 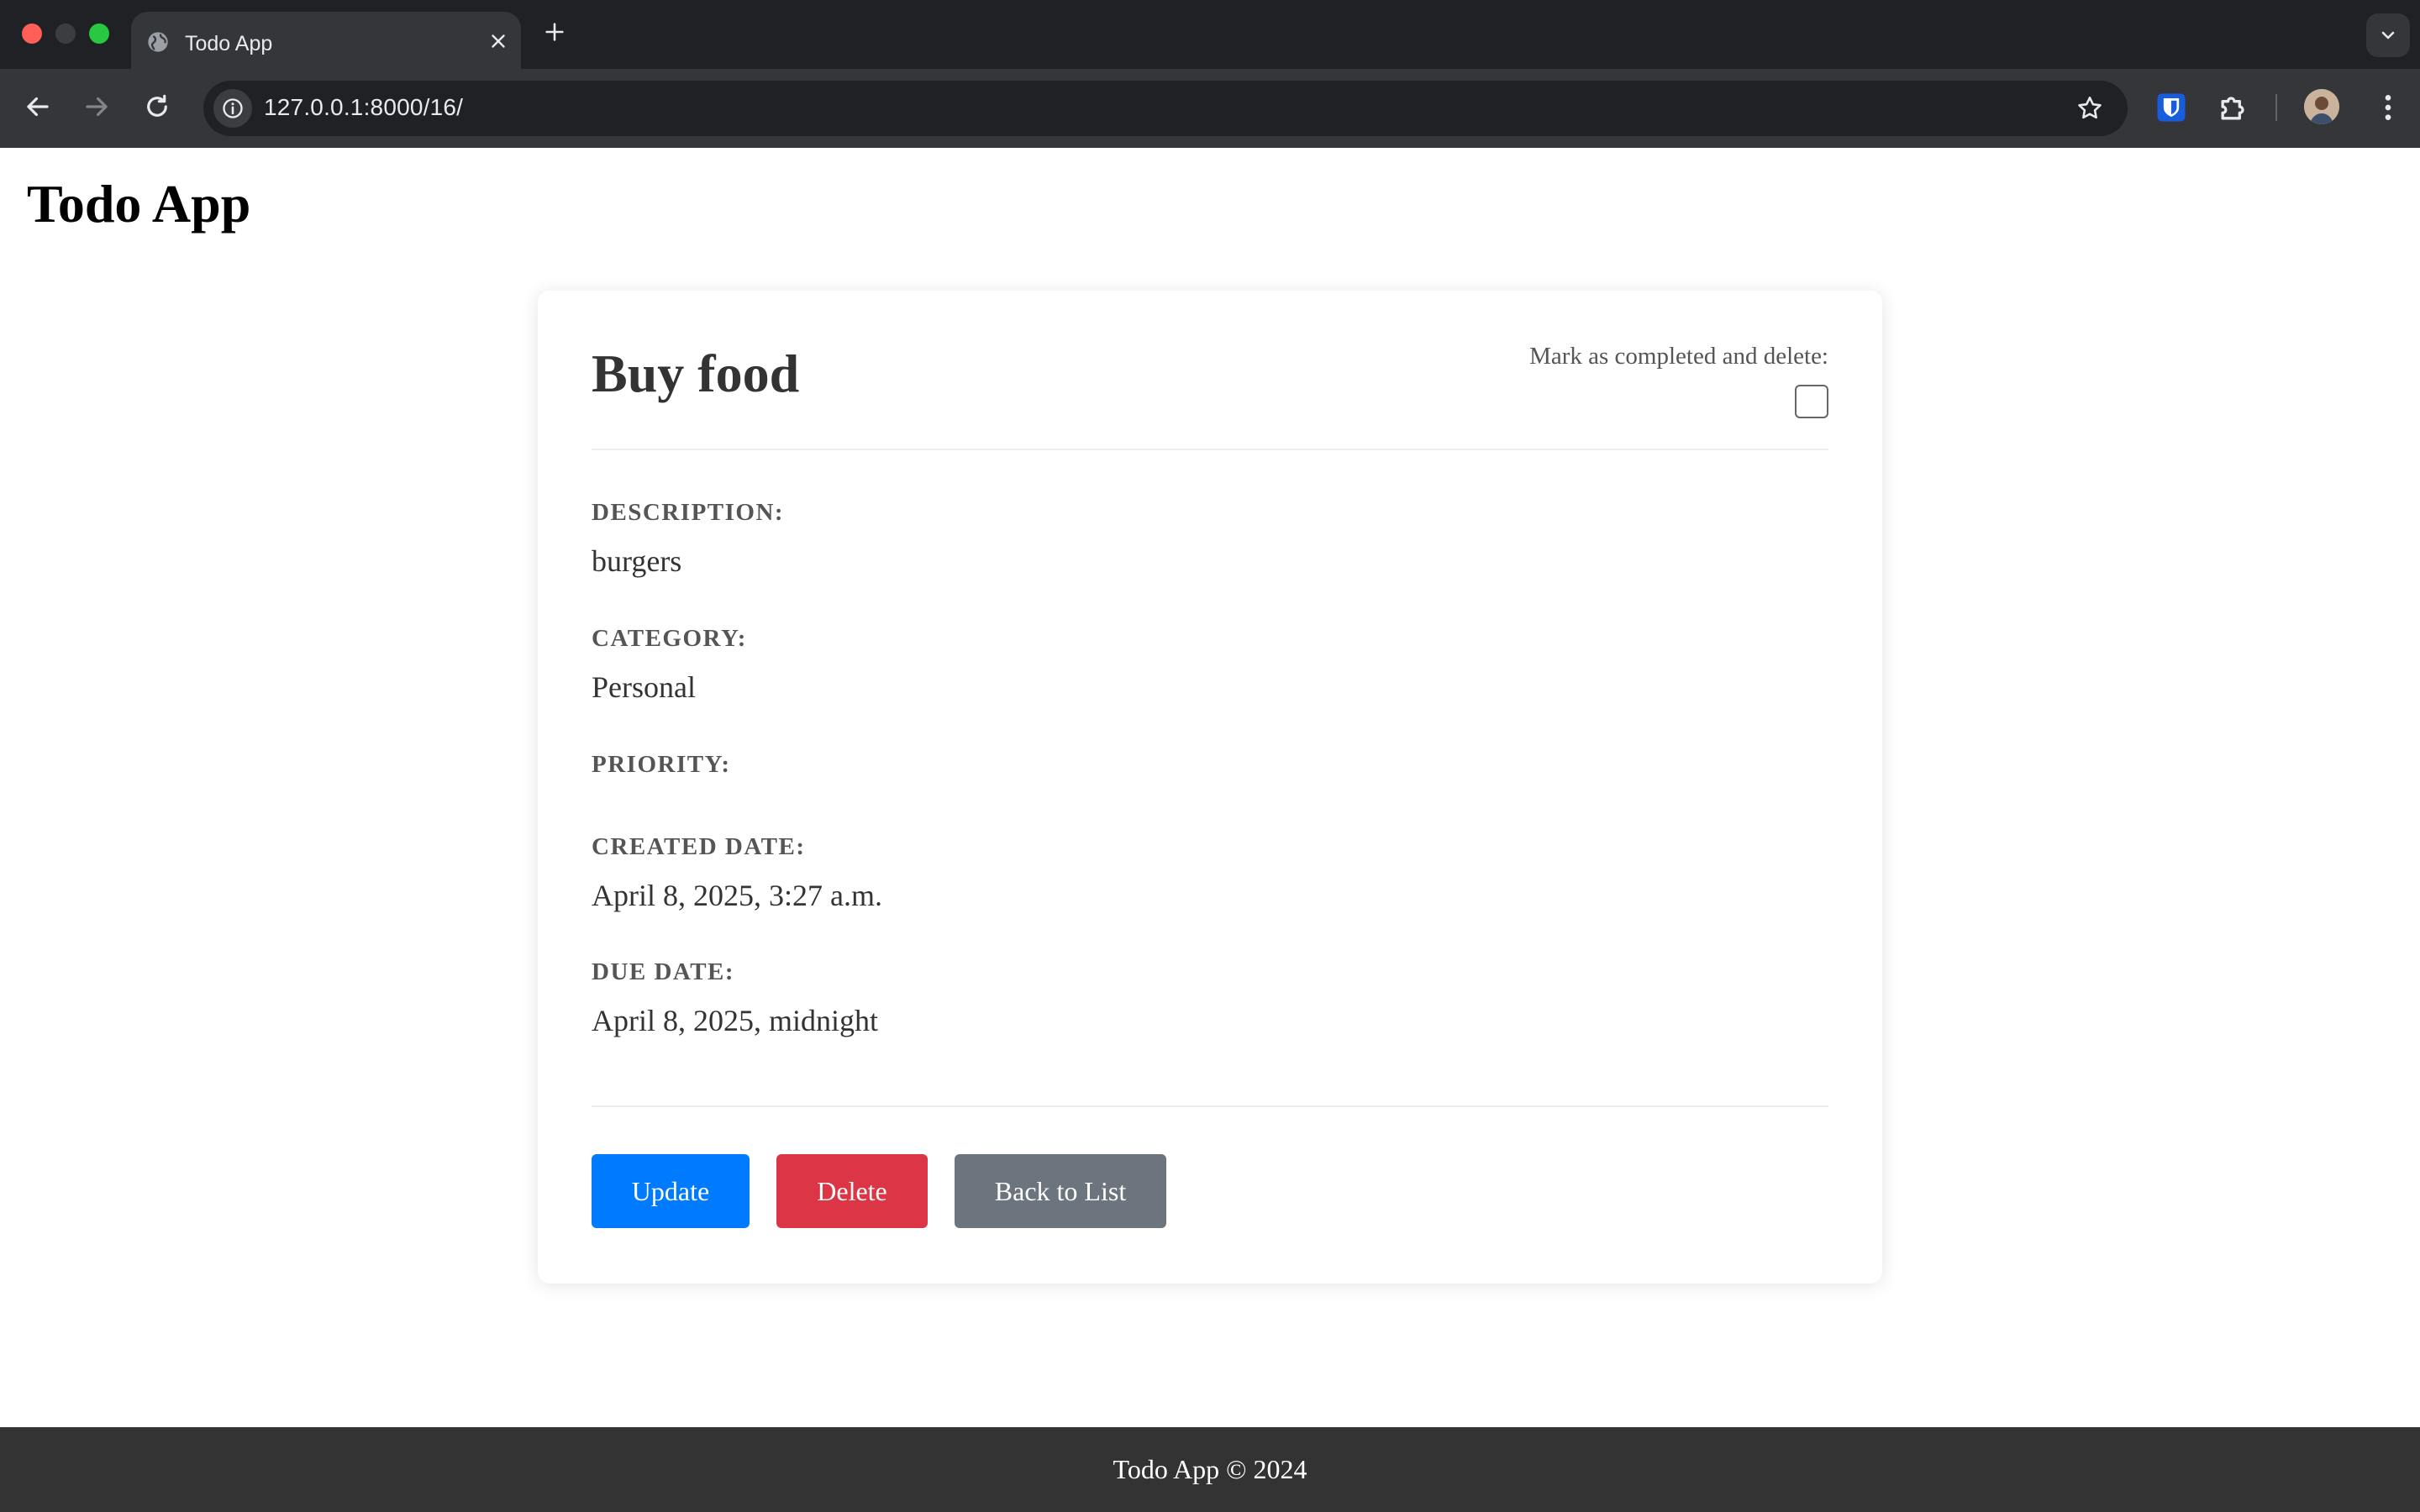 I want to click on avatar, so click(x=2322, y=106).